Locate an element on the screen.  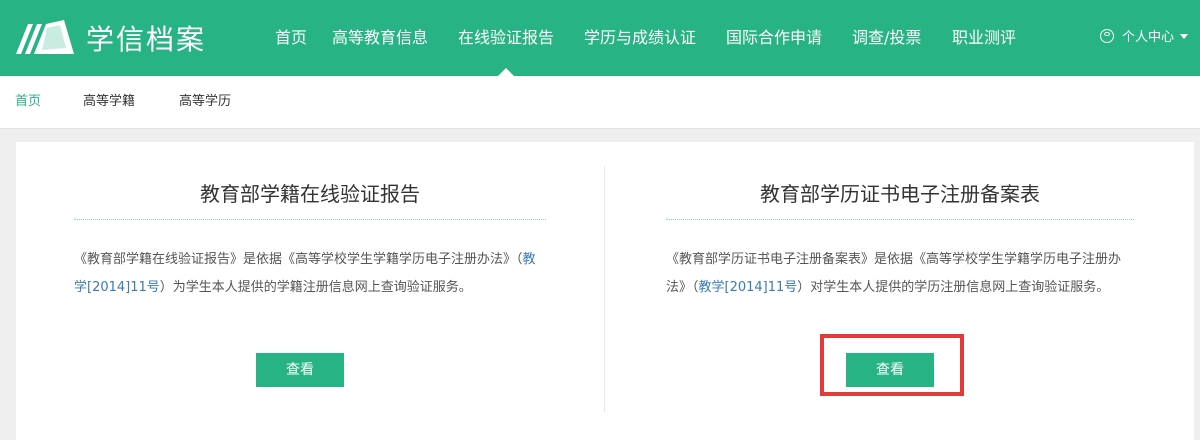
breadcrumb: 首页 高等学籍 高等学历 is located at coordinates (600, 102).